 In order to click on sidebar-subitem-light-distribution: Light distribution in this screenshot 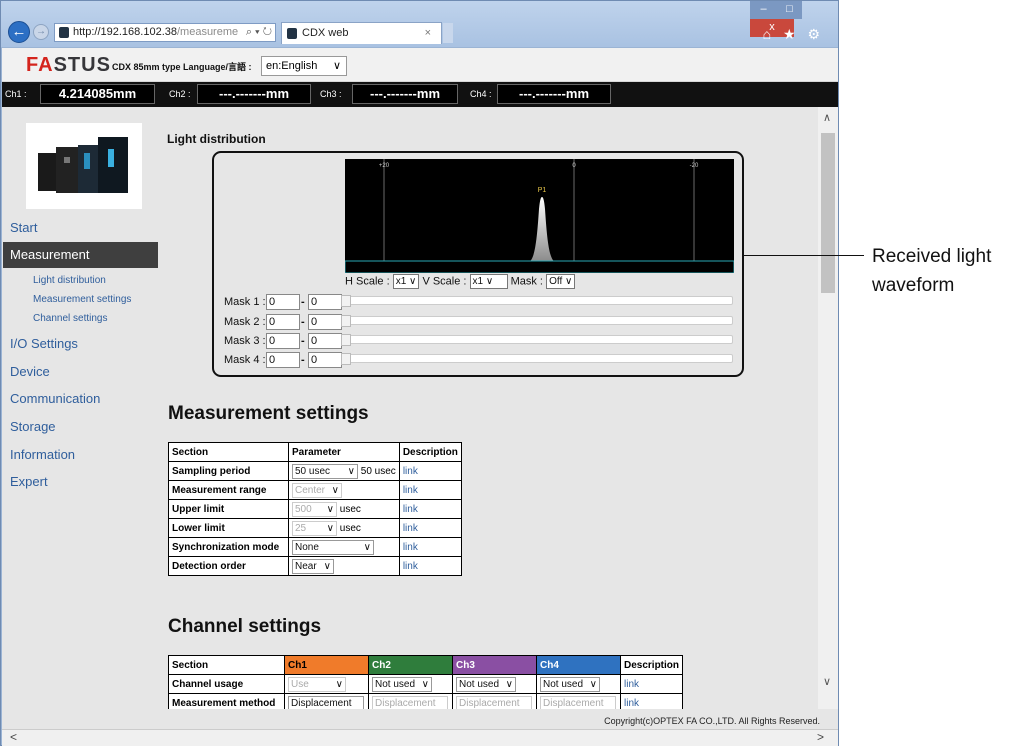, I will do `click(69, 280)`.